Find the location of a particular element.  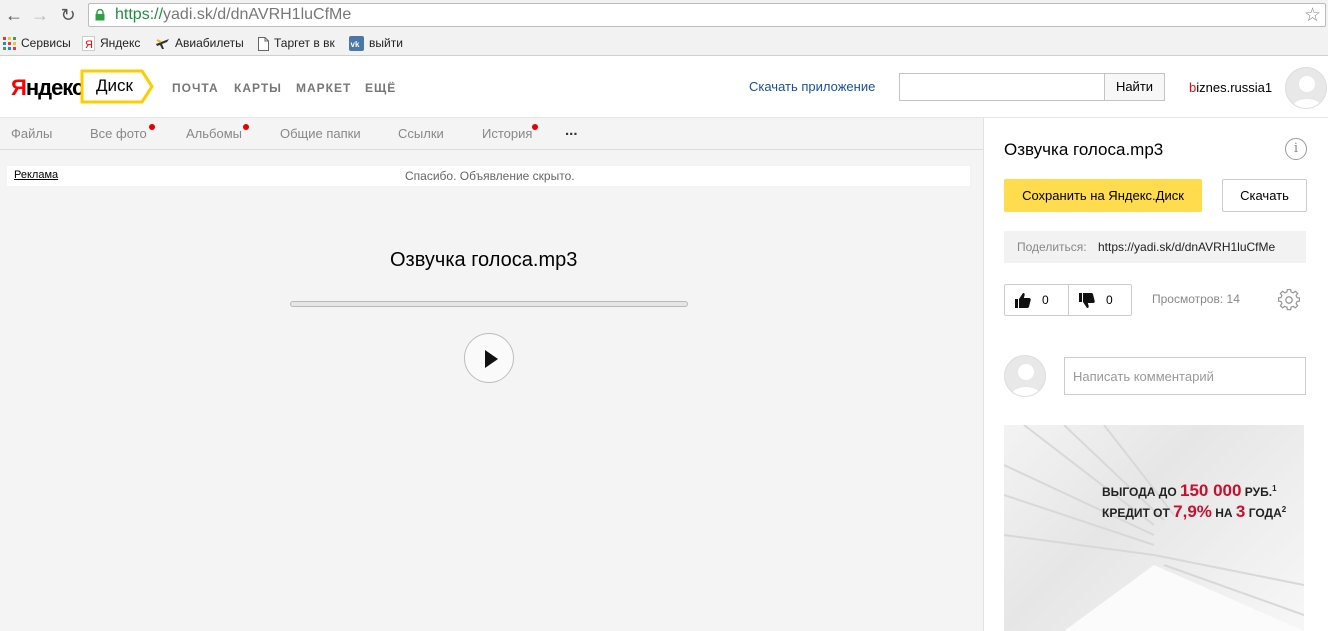

side-file-title: Озвучка голоса.mp3 is located at coordinates (1084, 149).